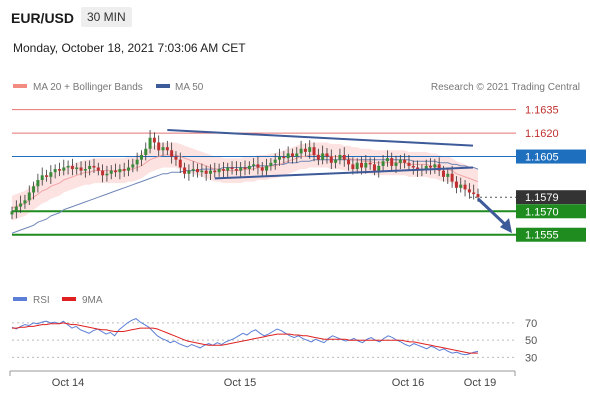 This screenshot has width=590, height=400. I want to click on x-axis-label: Oct 15, so click(240, 383).